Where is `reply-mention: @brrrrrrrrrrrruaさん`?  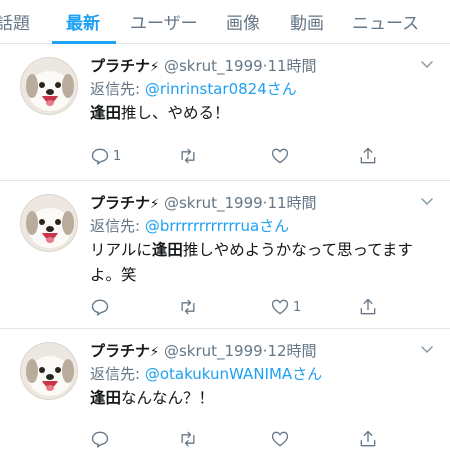
reply-mention: @brrrrrrrrrrrruaさん is located at coordinates (217, 226).